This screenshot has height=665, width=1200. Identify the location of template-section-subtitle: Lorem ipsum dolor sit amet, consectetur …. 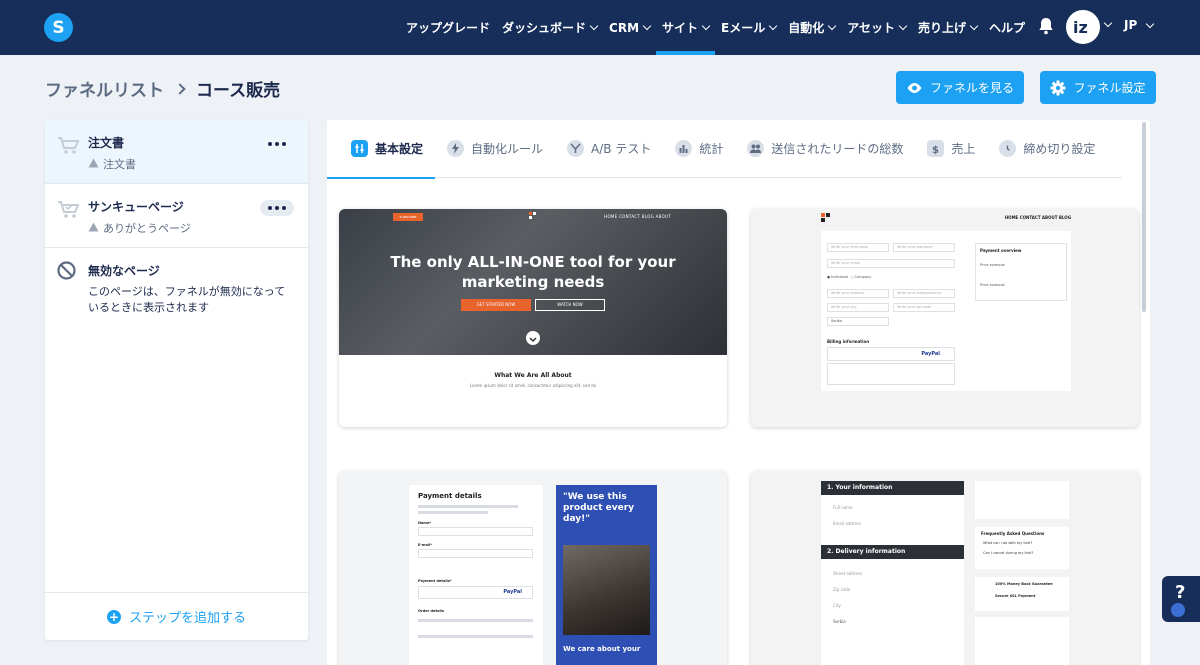
(533, 385).